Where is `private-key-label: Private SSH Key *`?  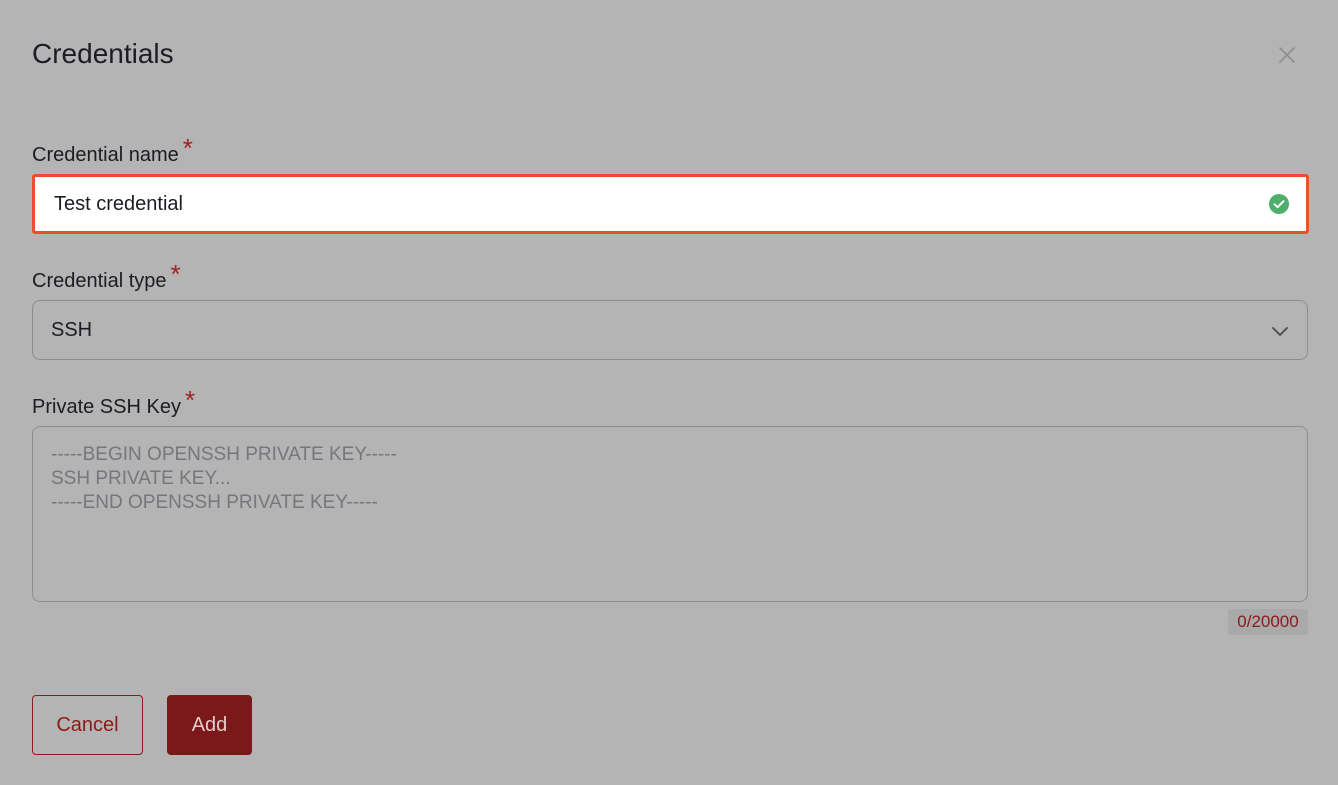 private-key-label: Private SSH Key * is located at coordinates (113, 403).